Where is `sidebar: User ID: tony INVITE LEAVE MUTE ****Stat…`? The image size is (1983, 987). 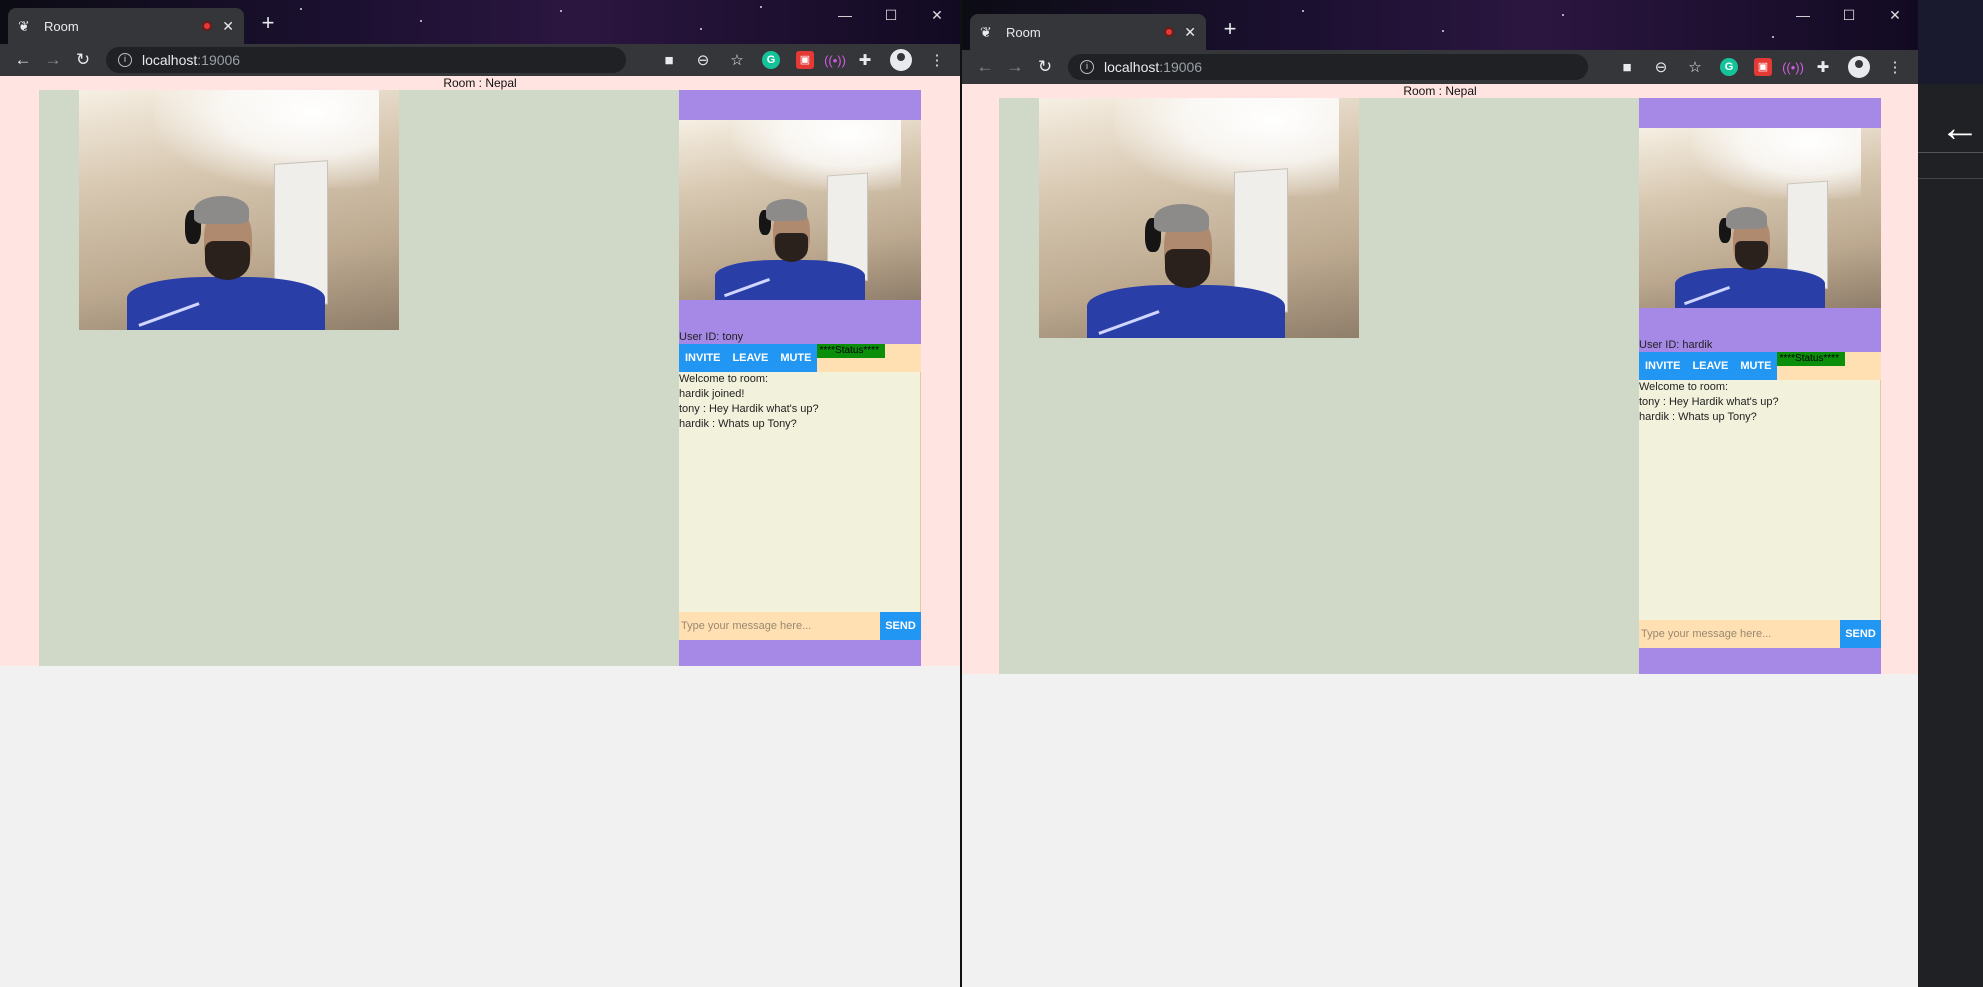
sidebar: User ID: tony INVITE LEAVE MUTE ****Stat… is located at coordinates (800, 378).